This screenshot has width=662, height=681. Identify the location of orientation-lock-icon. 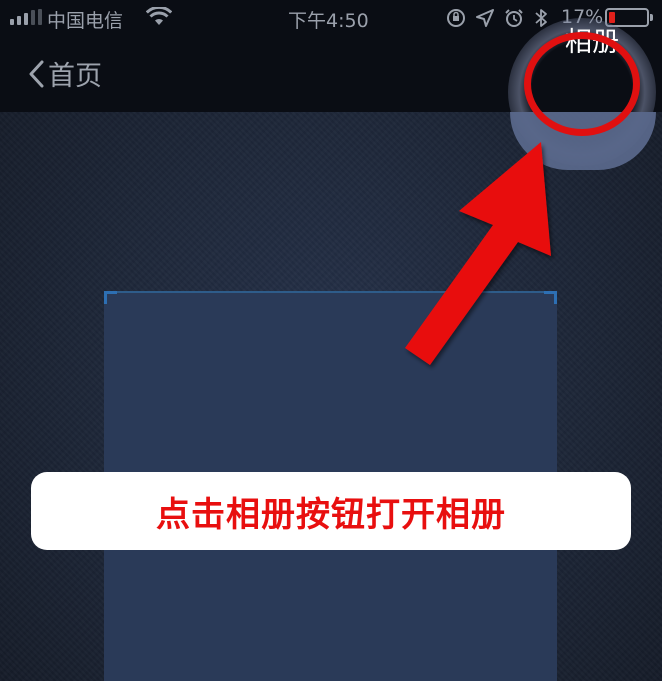
(456, 18).